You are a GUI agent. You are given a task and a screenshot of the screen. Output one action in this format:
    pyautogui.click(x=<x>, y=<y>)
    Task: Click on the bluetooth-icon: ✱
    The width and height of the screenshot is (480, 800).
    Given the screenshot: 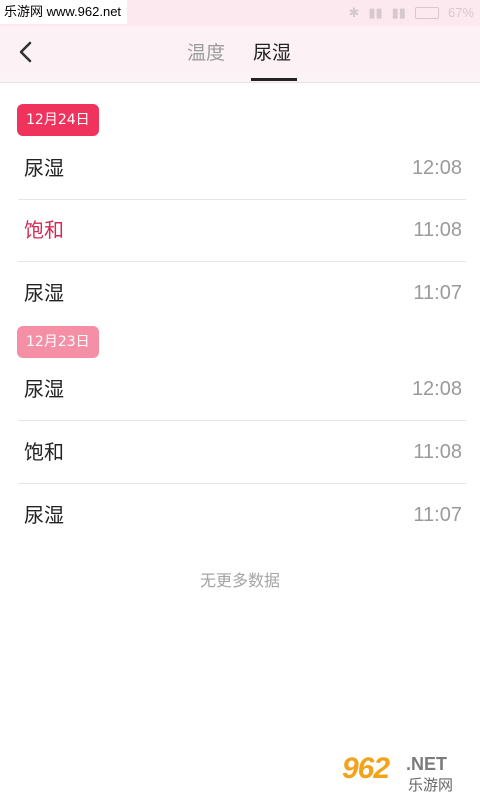 What is the action you would take?
    pyautogui.click(x=354, y=12)
    